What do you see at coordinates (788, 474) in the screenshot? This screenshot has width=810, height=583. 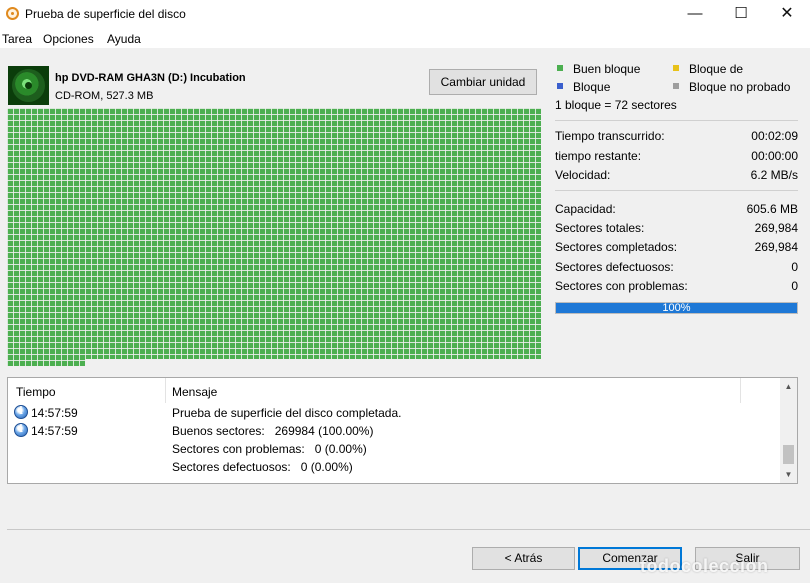 I see `scroll-down-arrow-icon: ▼` at bounding box center [788, 474].